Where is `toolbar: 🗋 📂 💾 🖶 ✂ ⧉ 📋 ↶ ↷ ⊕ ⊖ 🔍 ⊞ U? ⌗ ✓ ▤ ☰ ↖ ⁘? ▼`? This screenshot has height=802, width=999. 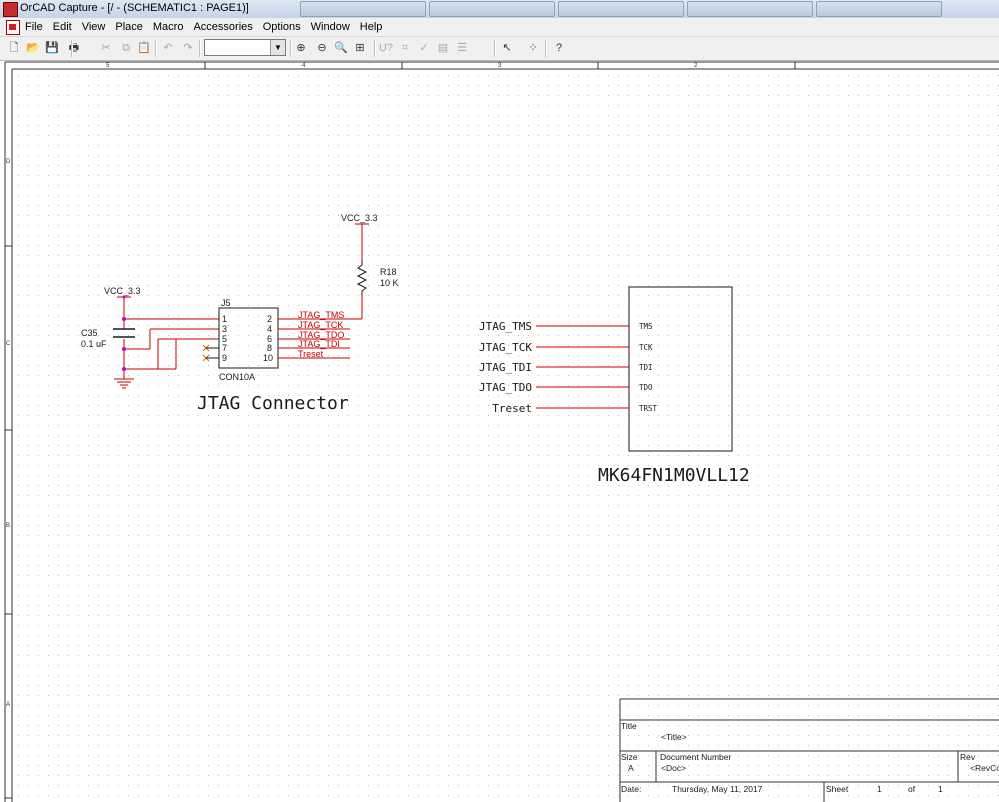
toolbar: 🗋 📂 💾 🖶 ✂ ⧉ 📋 ↶ ↷ ⊕ ⊖ 🔍 ⊞ U? ⌗ ✓ ▤ ☰ ↖ ⁘? ▼ is located at coordinates (499, 49).